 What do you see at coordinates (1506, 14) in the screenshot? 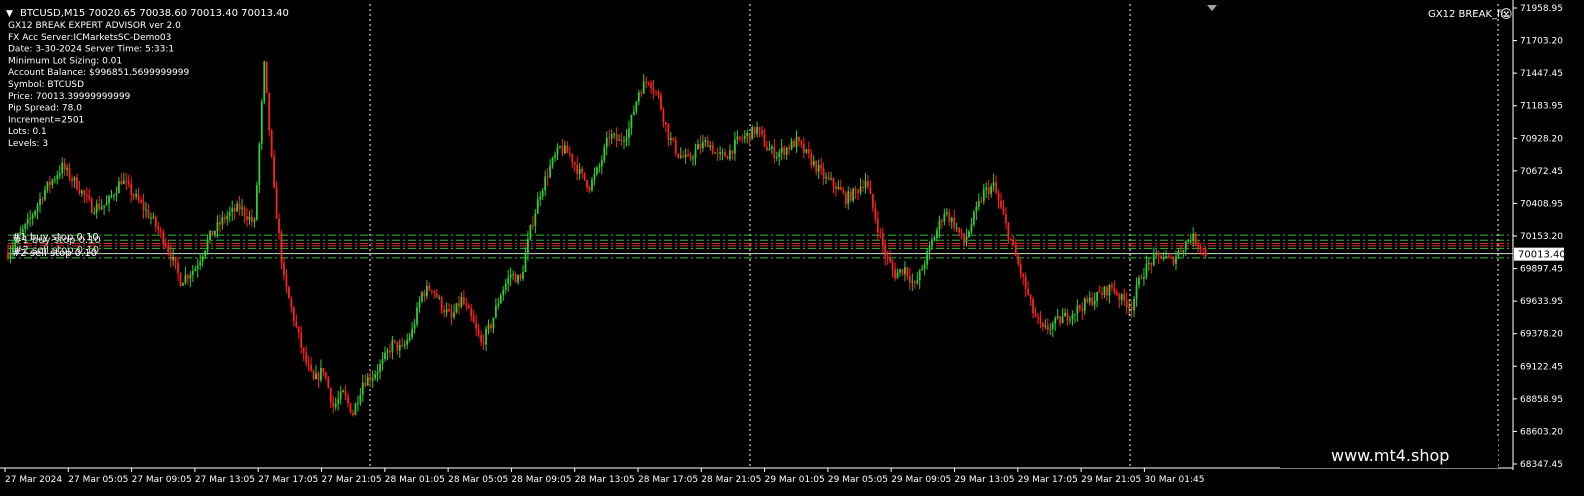
I see `smiley-icon: ☺` at bounding box center [1506, 14].